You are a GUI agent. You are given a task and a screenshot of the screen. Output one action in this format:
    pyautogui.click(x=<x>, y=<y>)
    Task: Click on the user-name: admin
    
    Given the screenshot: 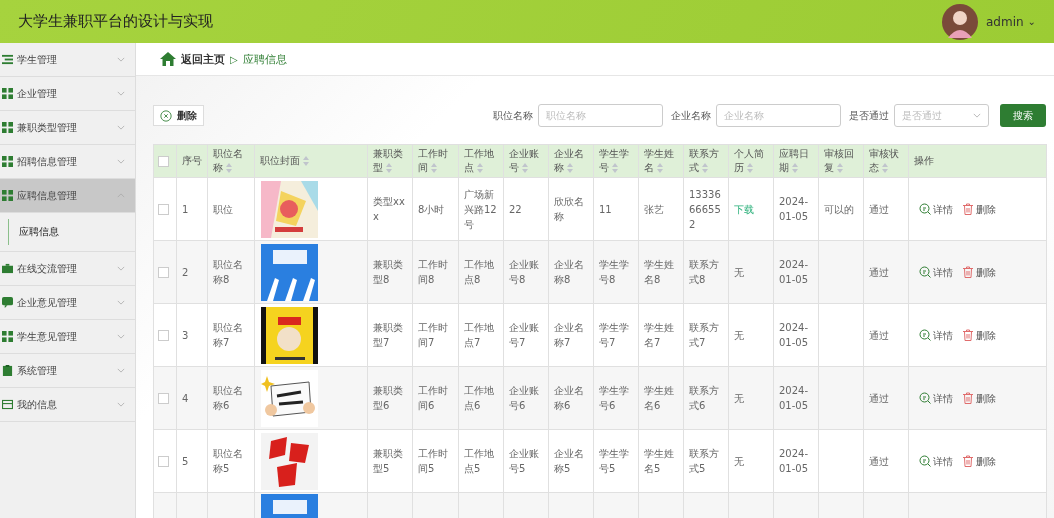 What is the action you would take?
    pyautogui.click(x=1005, y=21)
    